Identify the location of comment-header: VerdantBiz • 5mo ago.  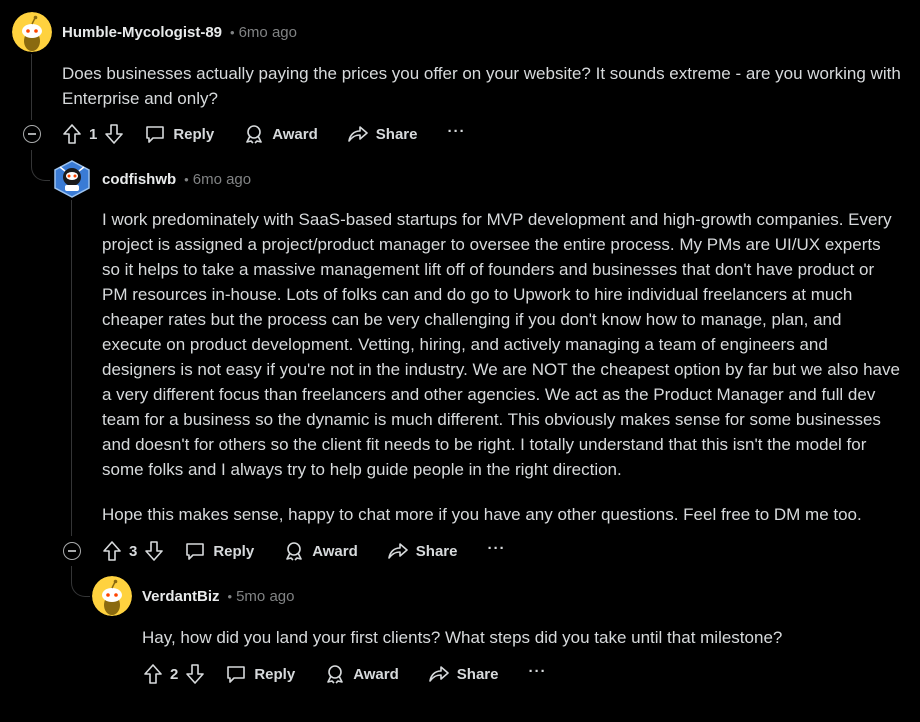
(193, 596).